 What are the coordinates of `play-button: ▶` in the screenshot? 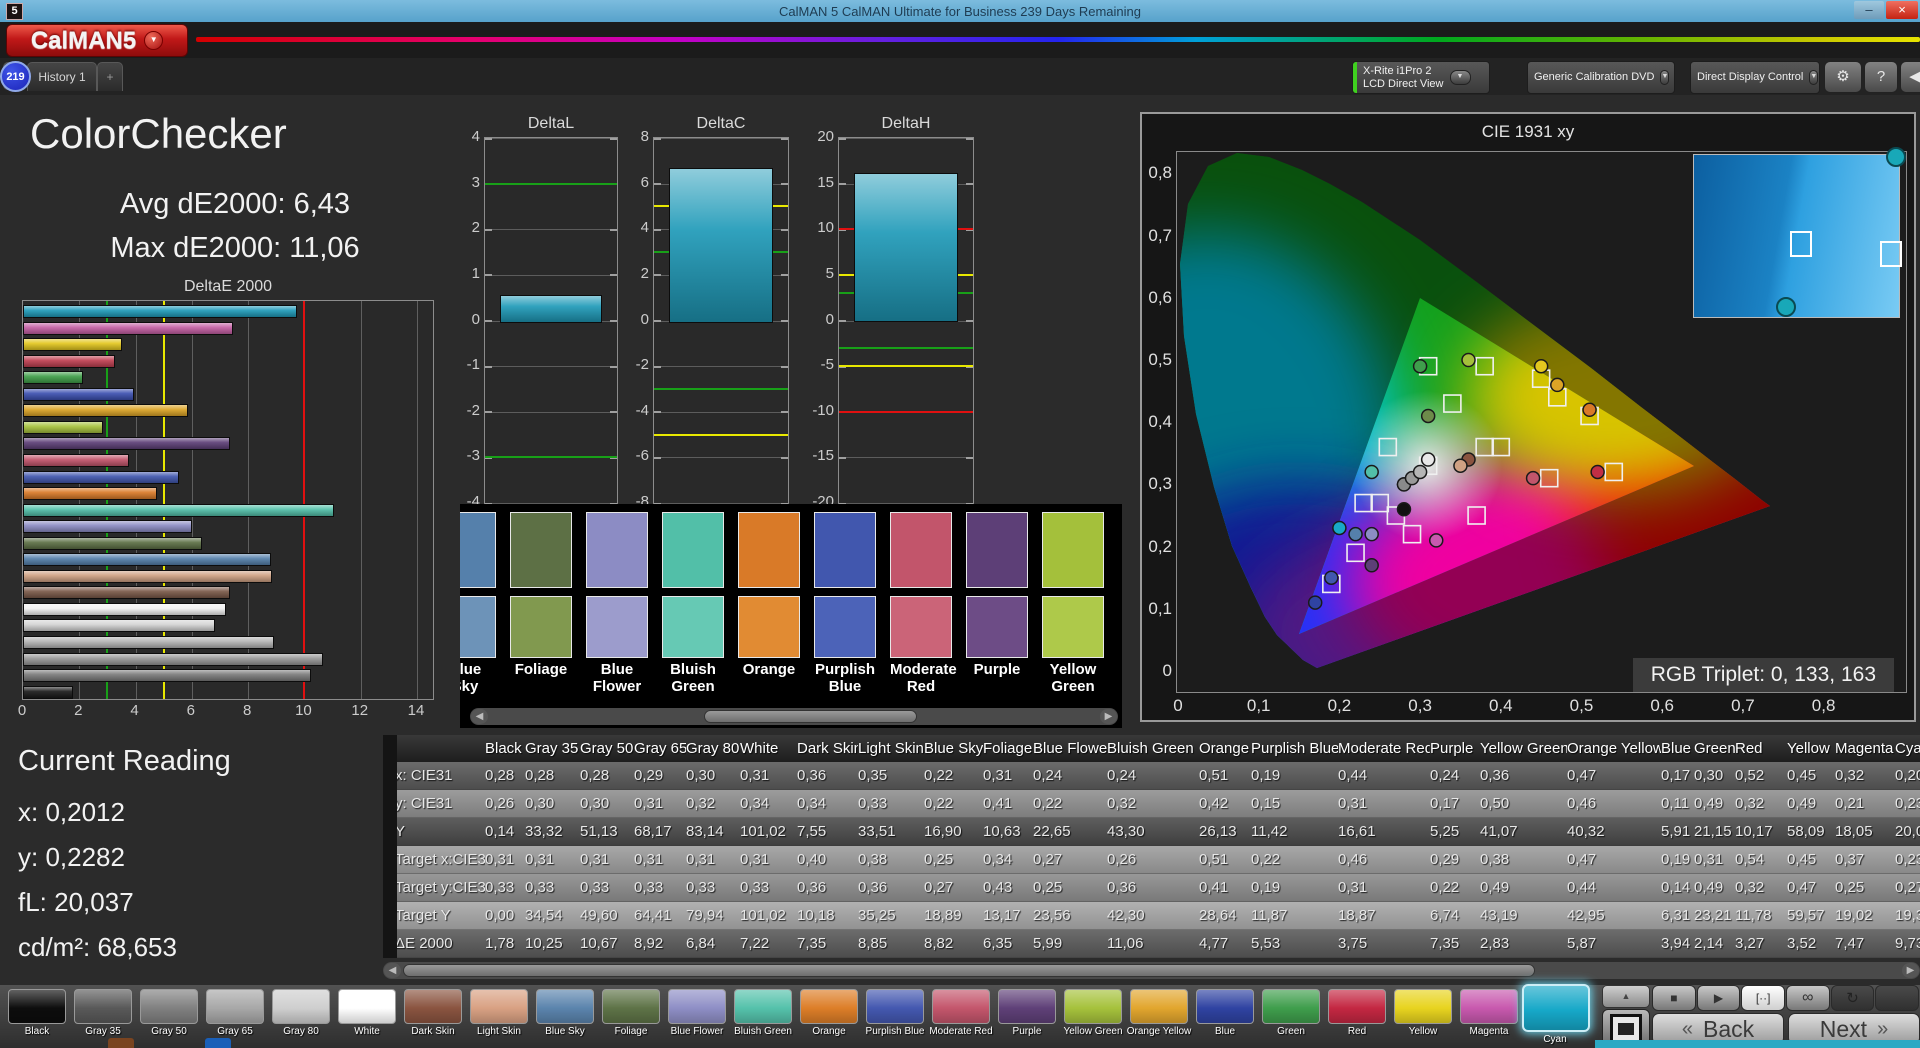 It's located at (1718, 998).